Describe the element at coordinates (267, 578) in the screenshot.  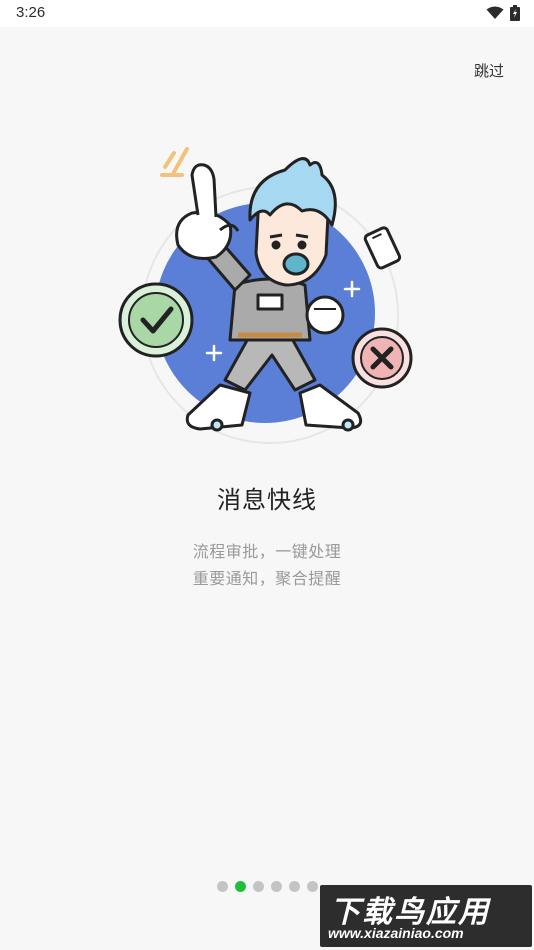
I see `description-line-2: 重要通知，聚合提醒` at that location.